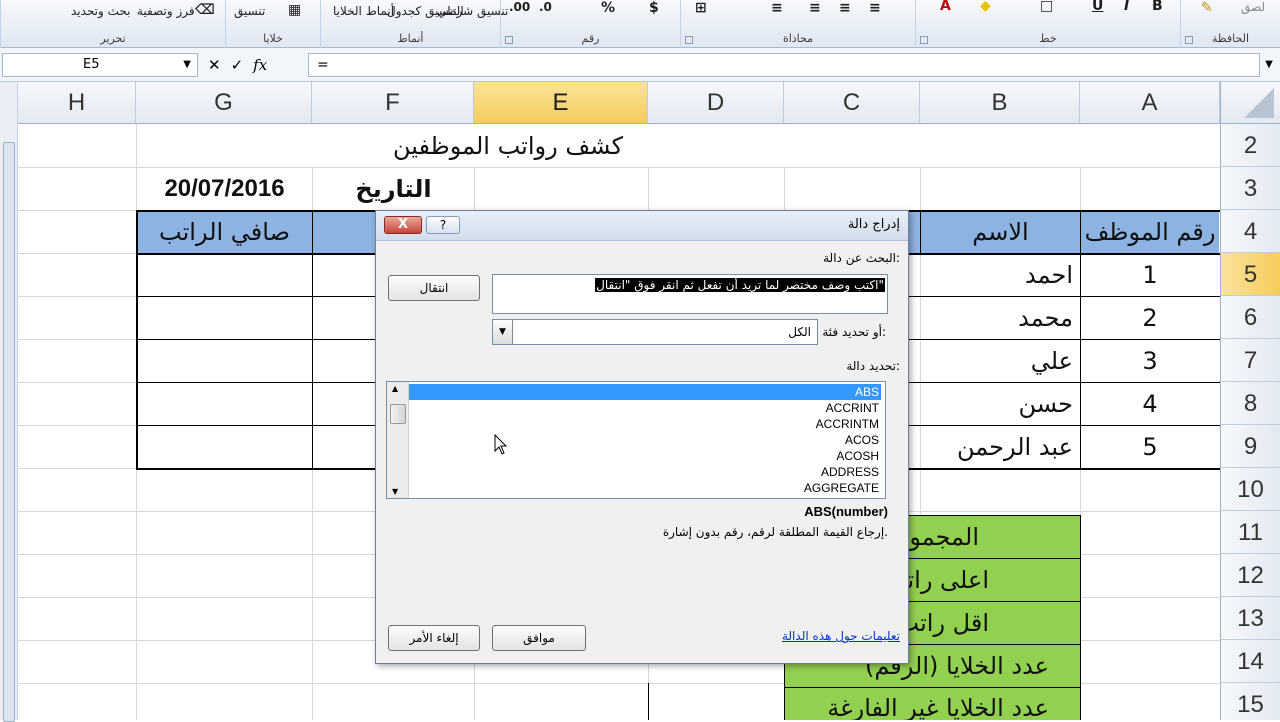  I want to click on sheet-title: كشف رواتب الموظفين, so click(678, 146).